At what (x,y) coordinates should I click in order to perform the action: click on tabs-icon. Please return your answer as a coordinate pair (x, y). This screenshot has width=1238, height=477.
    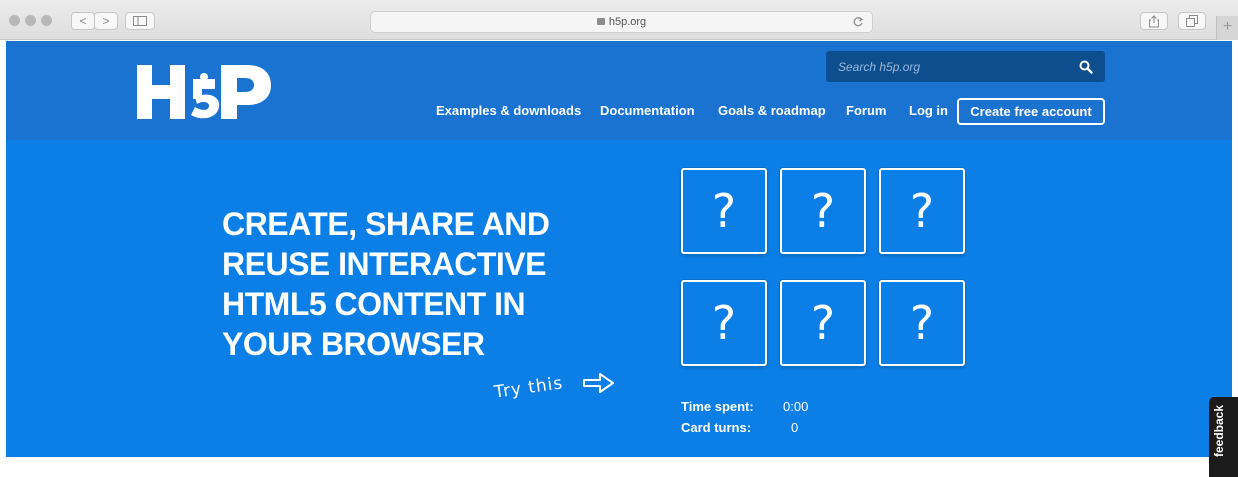
    Looking at the image, I should click on (1192, 21).